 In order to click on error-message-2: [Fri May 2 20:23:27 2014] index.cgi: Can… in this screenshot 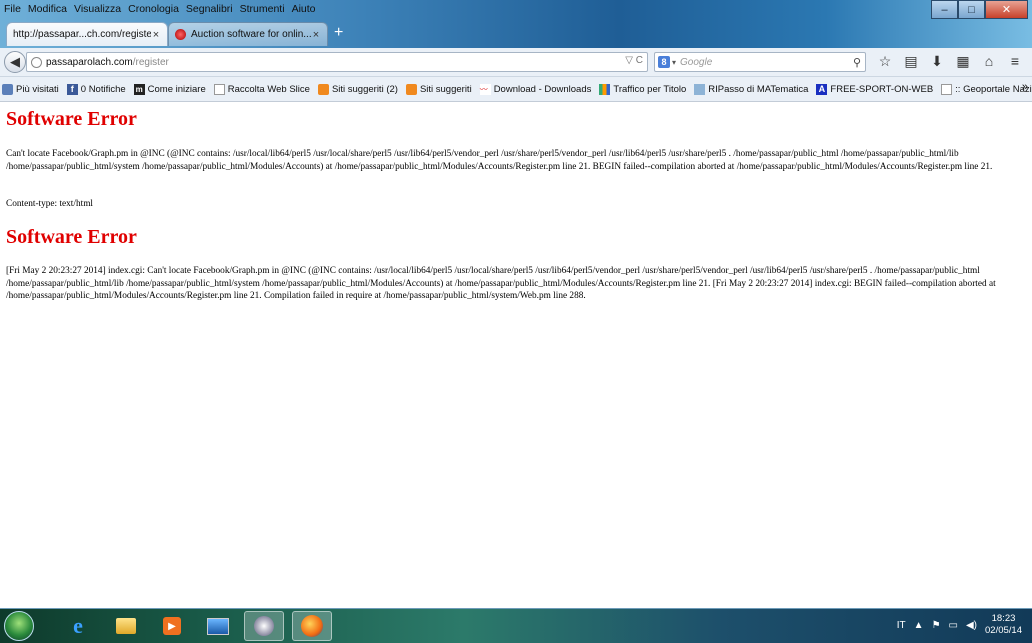, I will do `click(501, 283)`.